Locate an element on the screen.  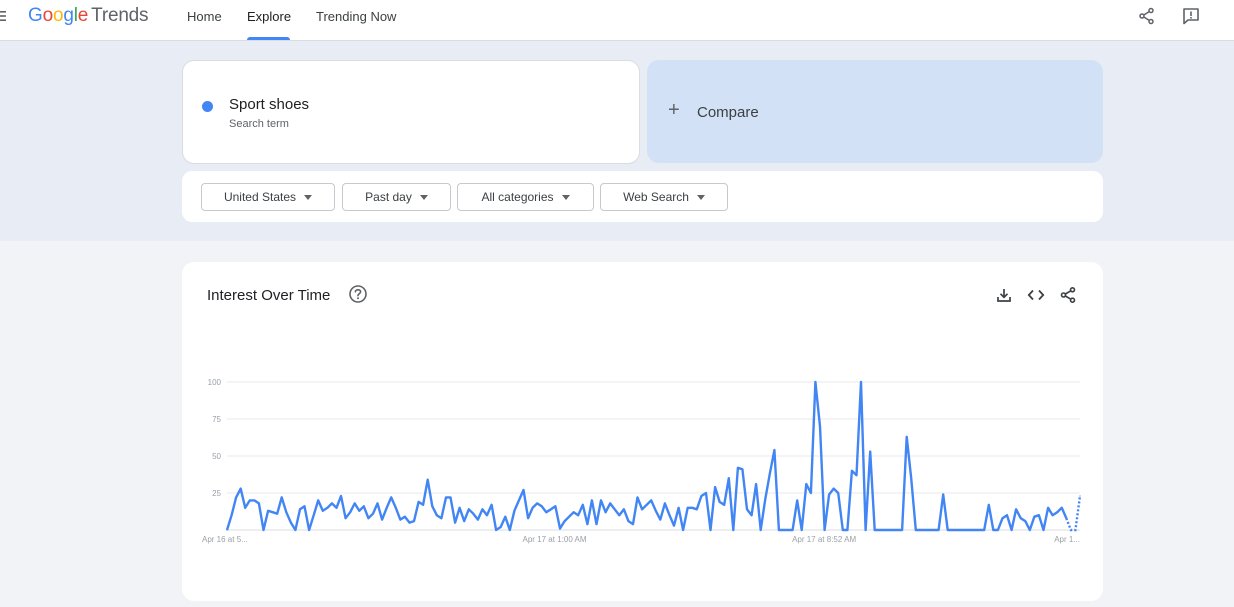
share-icon is located at coordinates (1147, 16).